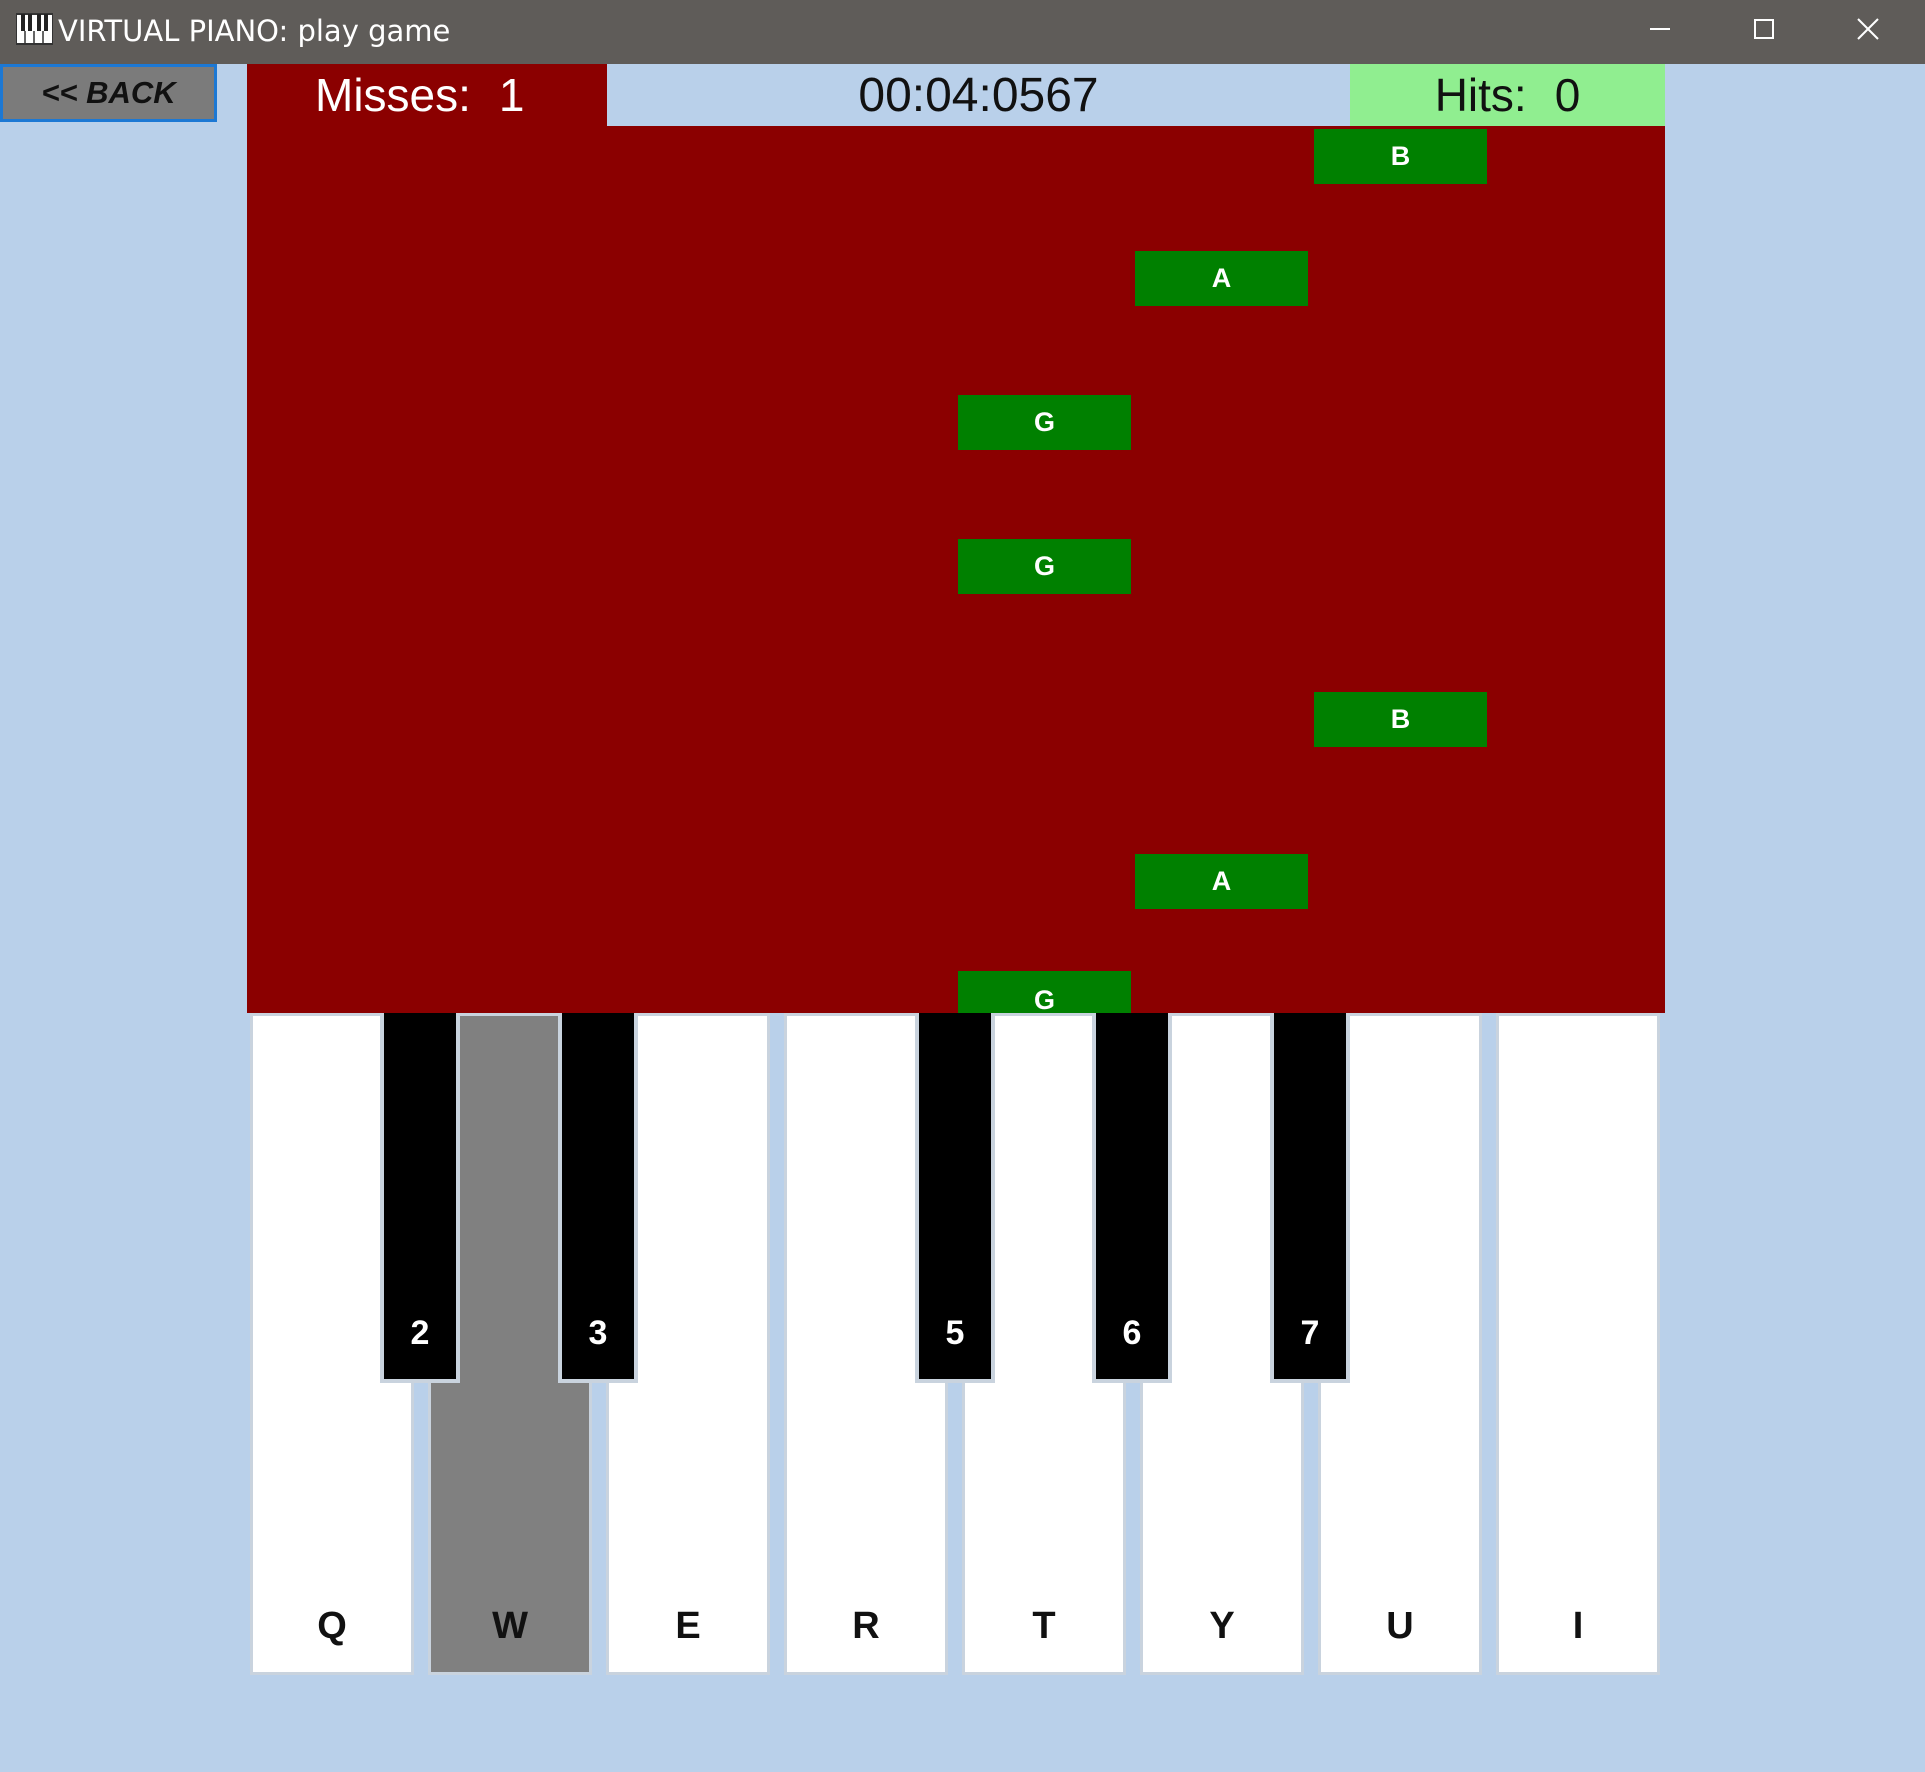 The height and width of the screenshot is (1772, 1925). What do you see at coordinates (1578, 1344) in the screenshot?
I see `white-key-i: I` at bounding box center [1578, 1344].